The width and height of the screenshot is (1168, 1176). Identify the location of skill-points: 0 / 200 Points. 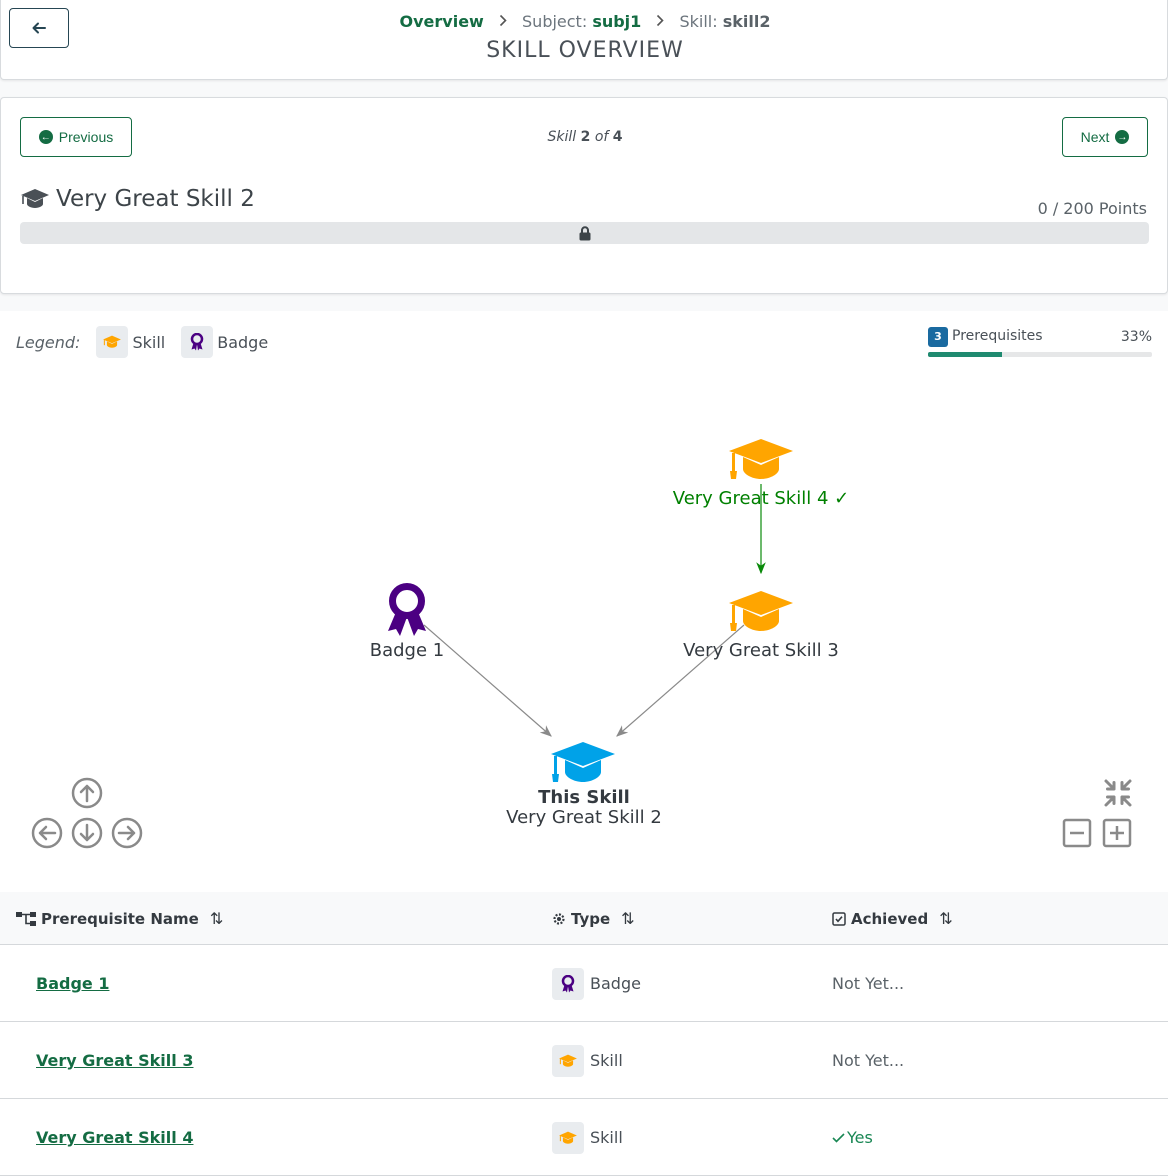
(1092, 208).